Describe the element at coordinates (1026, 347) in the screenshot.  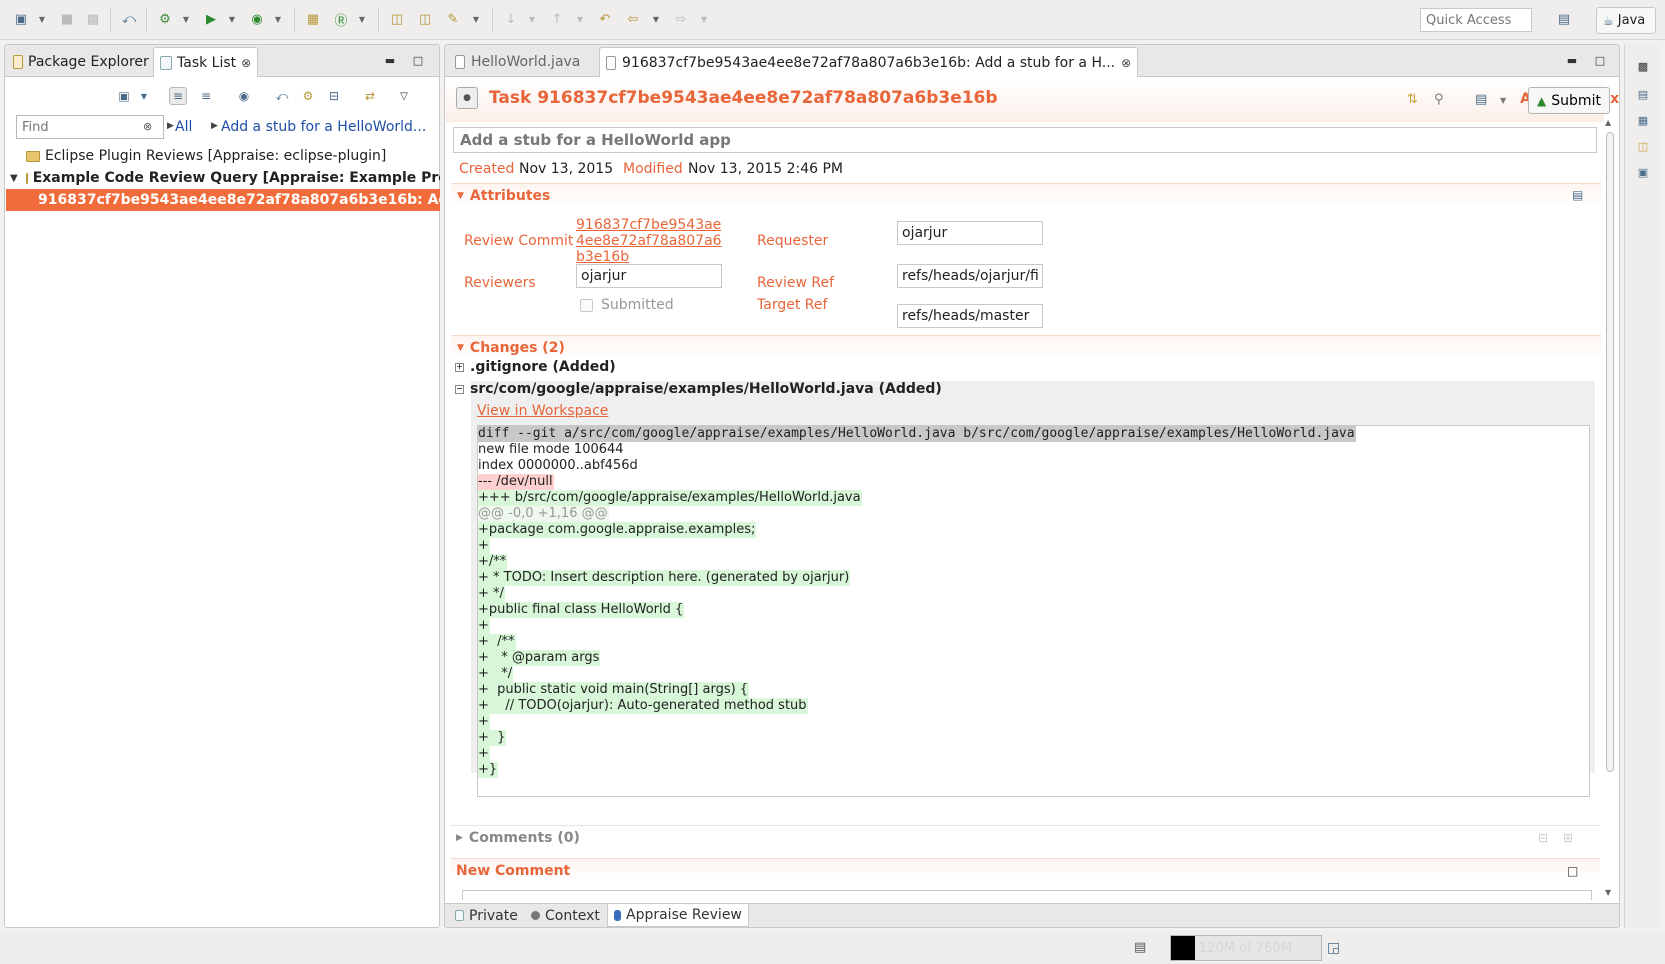
I see `changes-section-header: ▼ Changes (2)` at that location.